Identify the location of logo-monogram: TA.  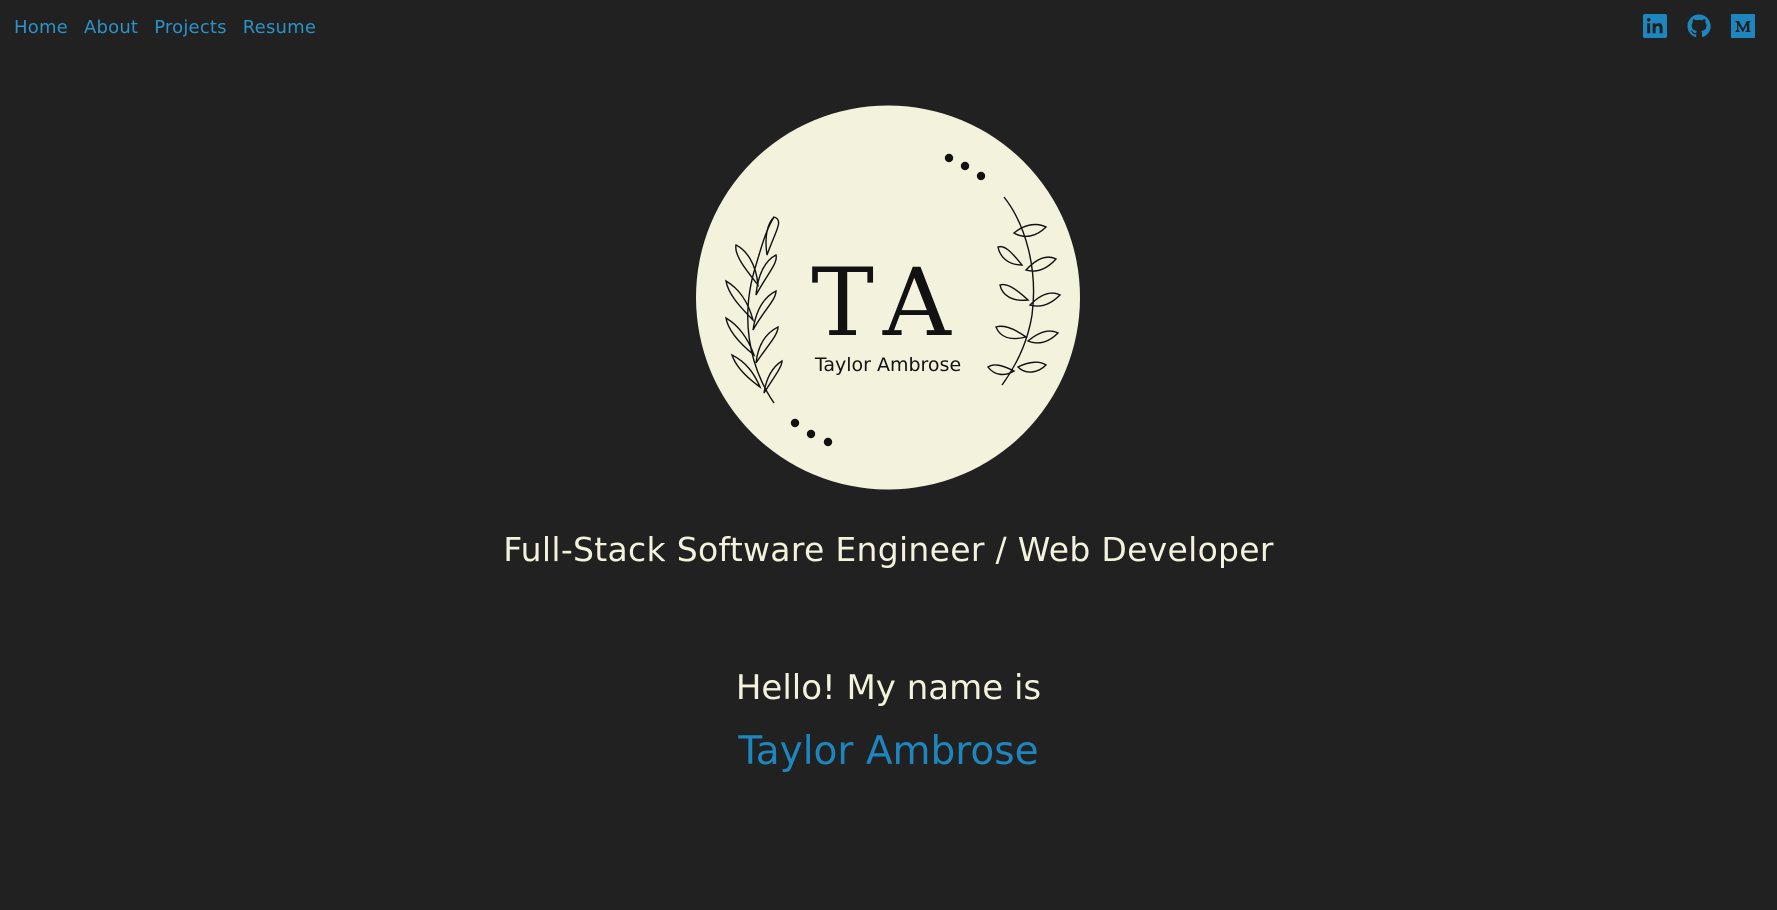
(887, 303).